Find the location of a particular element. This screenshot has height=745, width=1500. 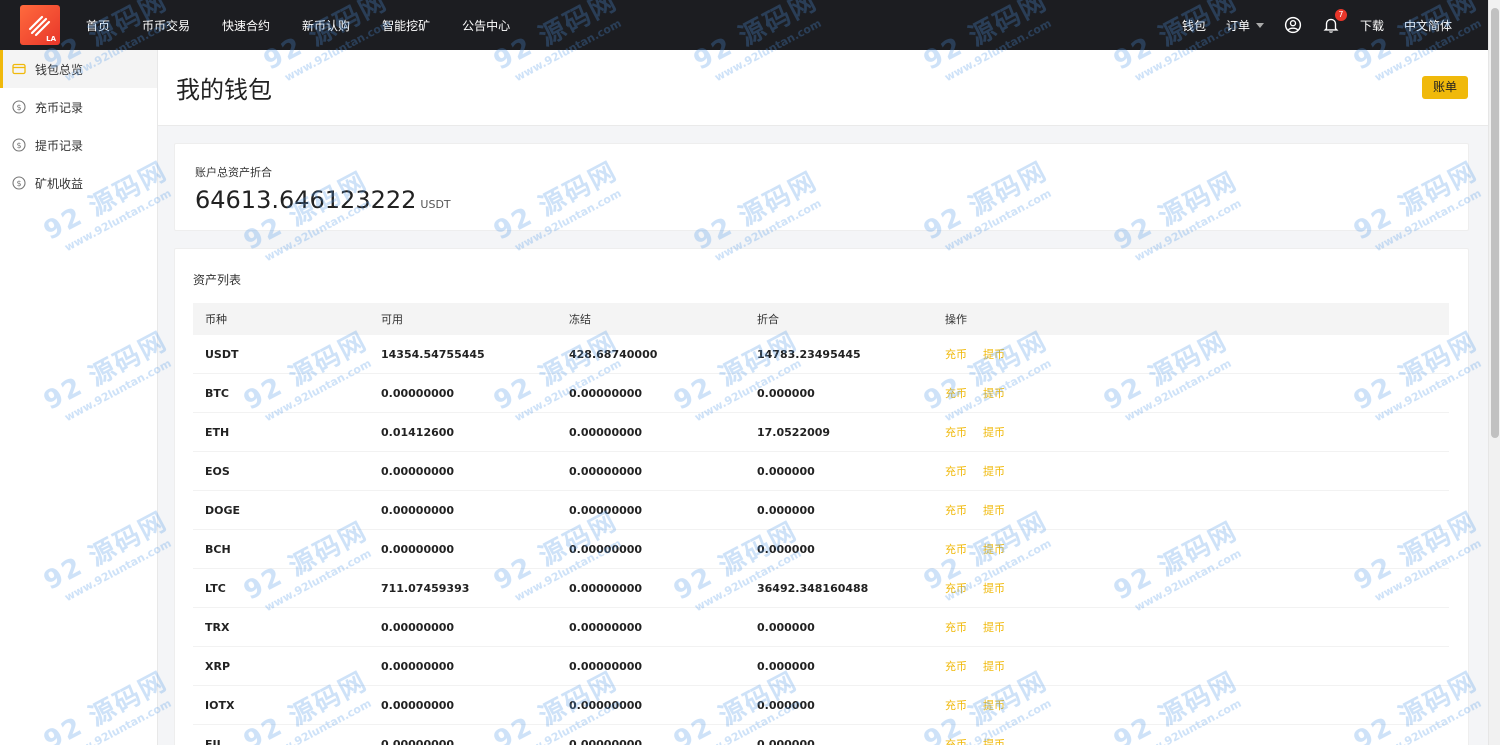

sidebar: 钱包总览 $ 充币记录 $ 提币记录 $ 矿机收益 is located at coordinates (79, 397).